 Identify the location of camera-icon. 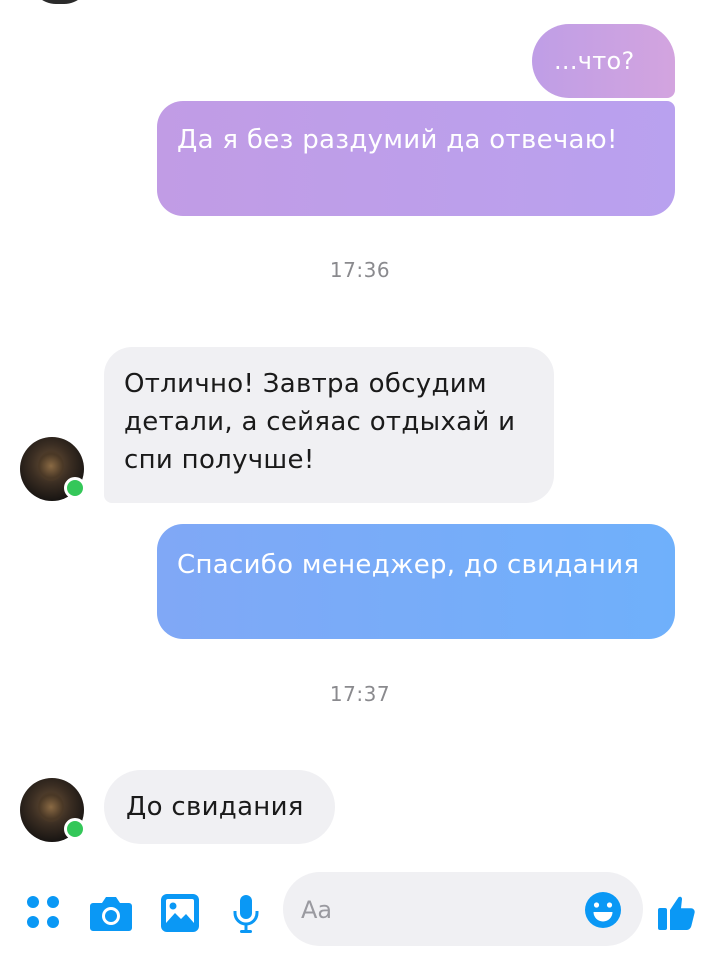
(111, 915).